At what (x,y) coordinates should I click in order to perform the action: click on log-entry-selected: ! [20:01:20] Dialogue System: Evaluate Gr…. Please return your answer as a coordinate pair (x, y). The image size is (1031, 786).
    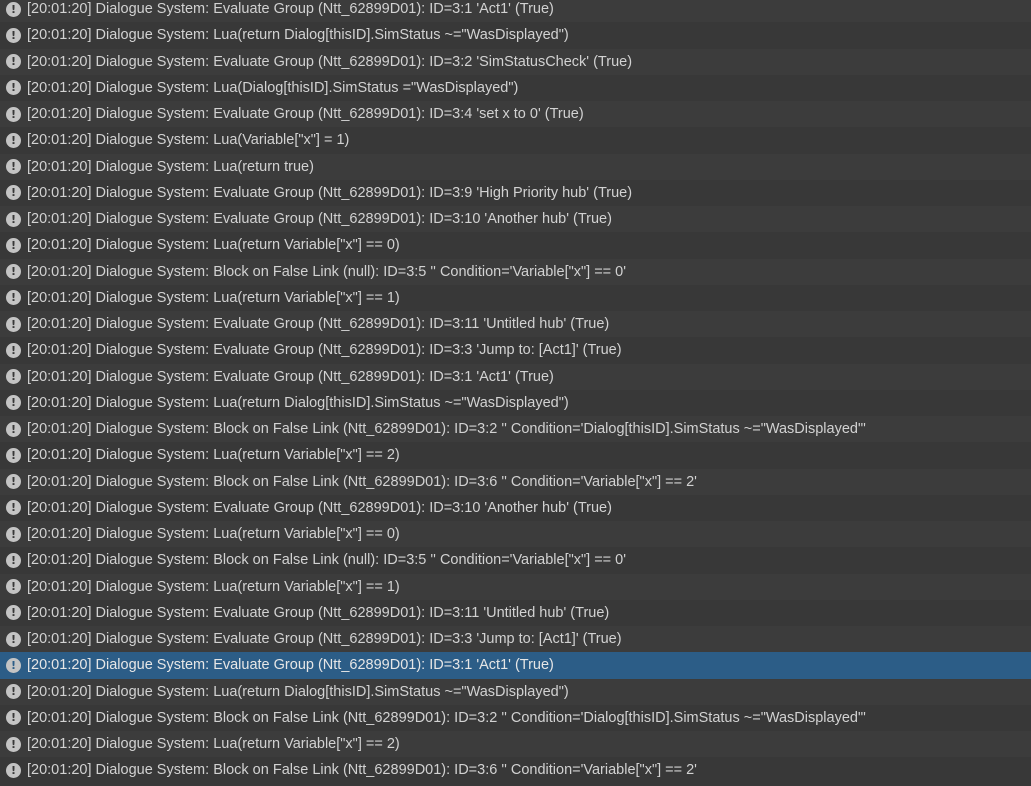
    Looking at the image, I should click on (515, 665).